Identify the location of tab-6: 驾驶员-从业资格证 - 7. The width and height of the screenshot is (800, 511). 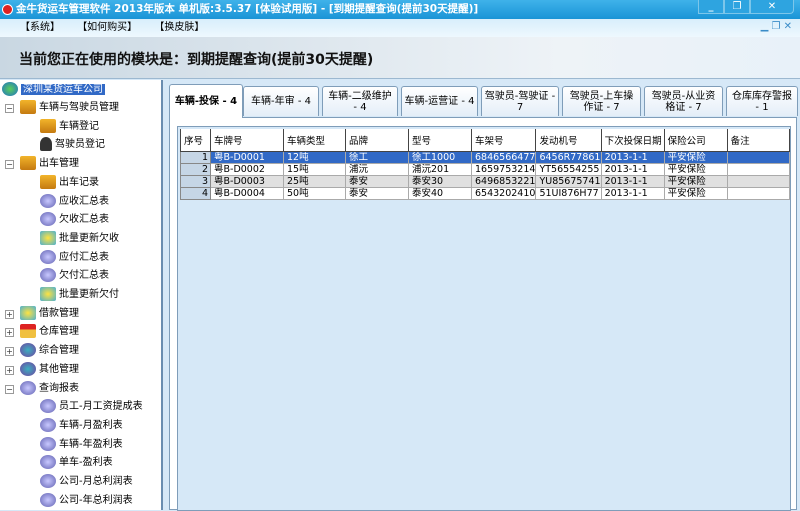
(683, 101).